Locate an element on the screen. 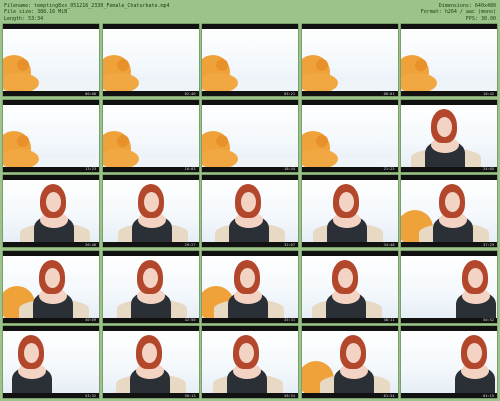 Image resolution: width=500 pixels, height=401 pixels. letterbox-bottom: 61:34 is located at coordinates (349, 395).